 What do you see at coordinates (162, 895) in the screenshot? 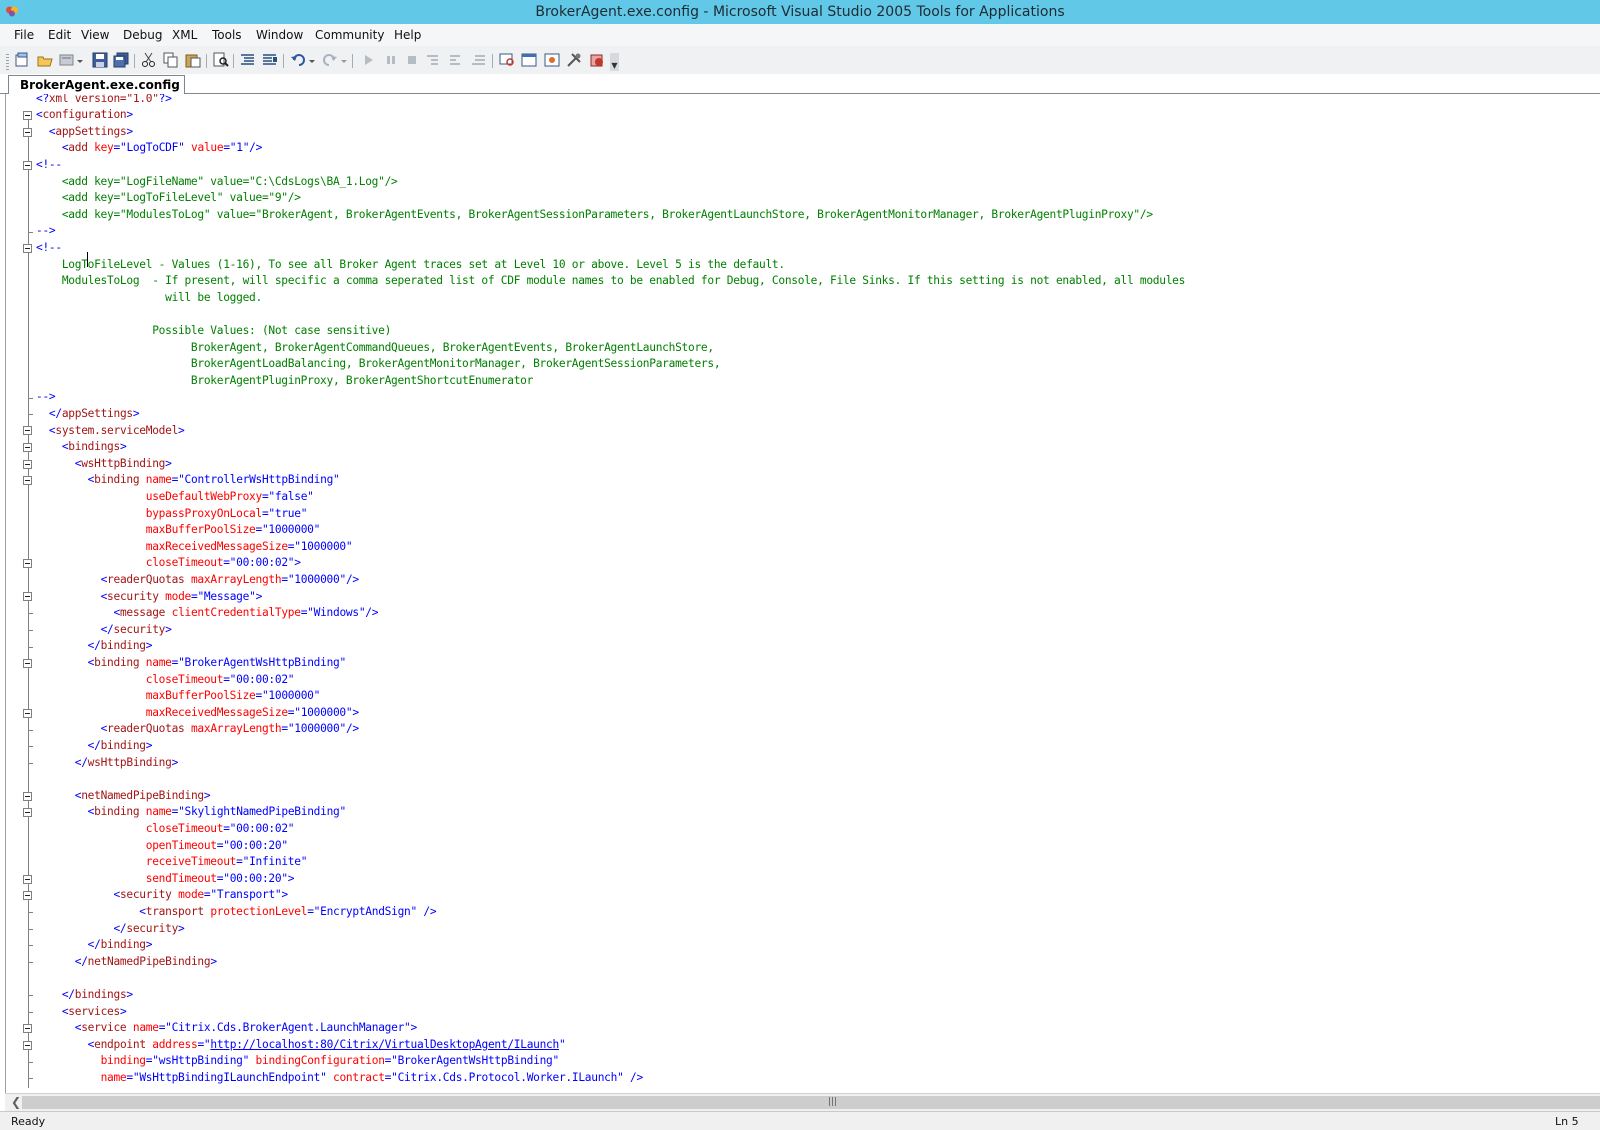
I see `code-line: <security mode="Transport">` at bounding box center [162, 895].